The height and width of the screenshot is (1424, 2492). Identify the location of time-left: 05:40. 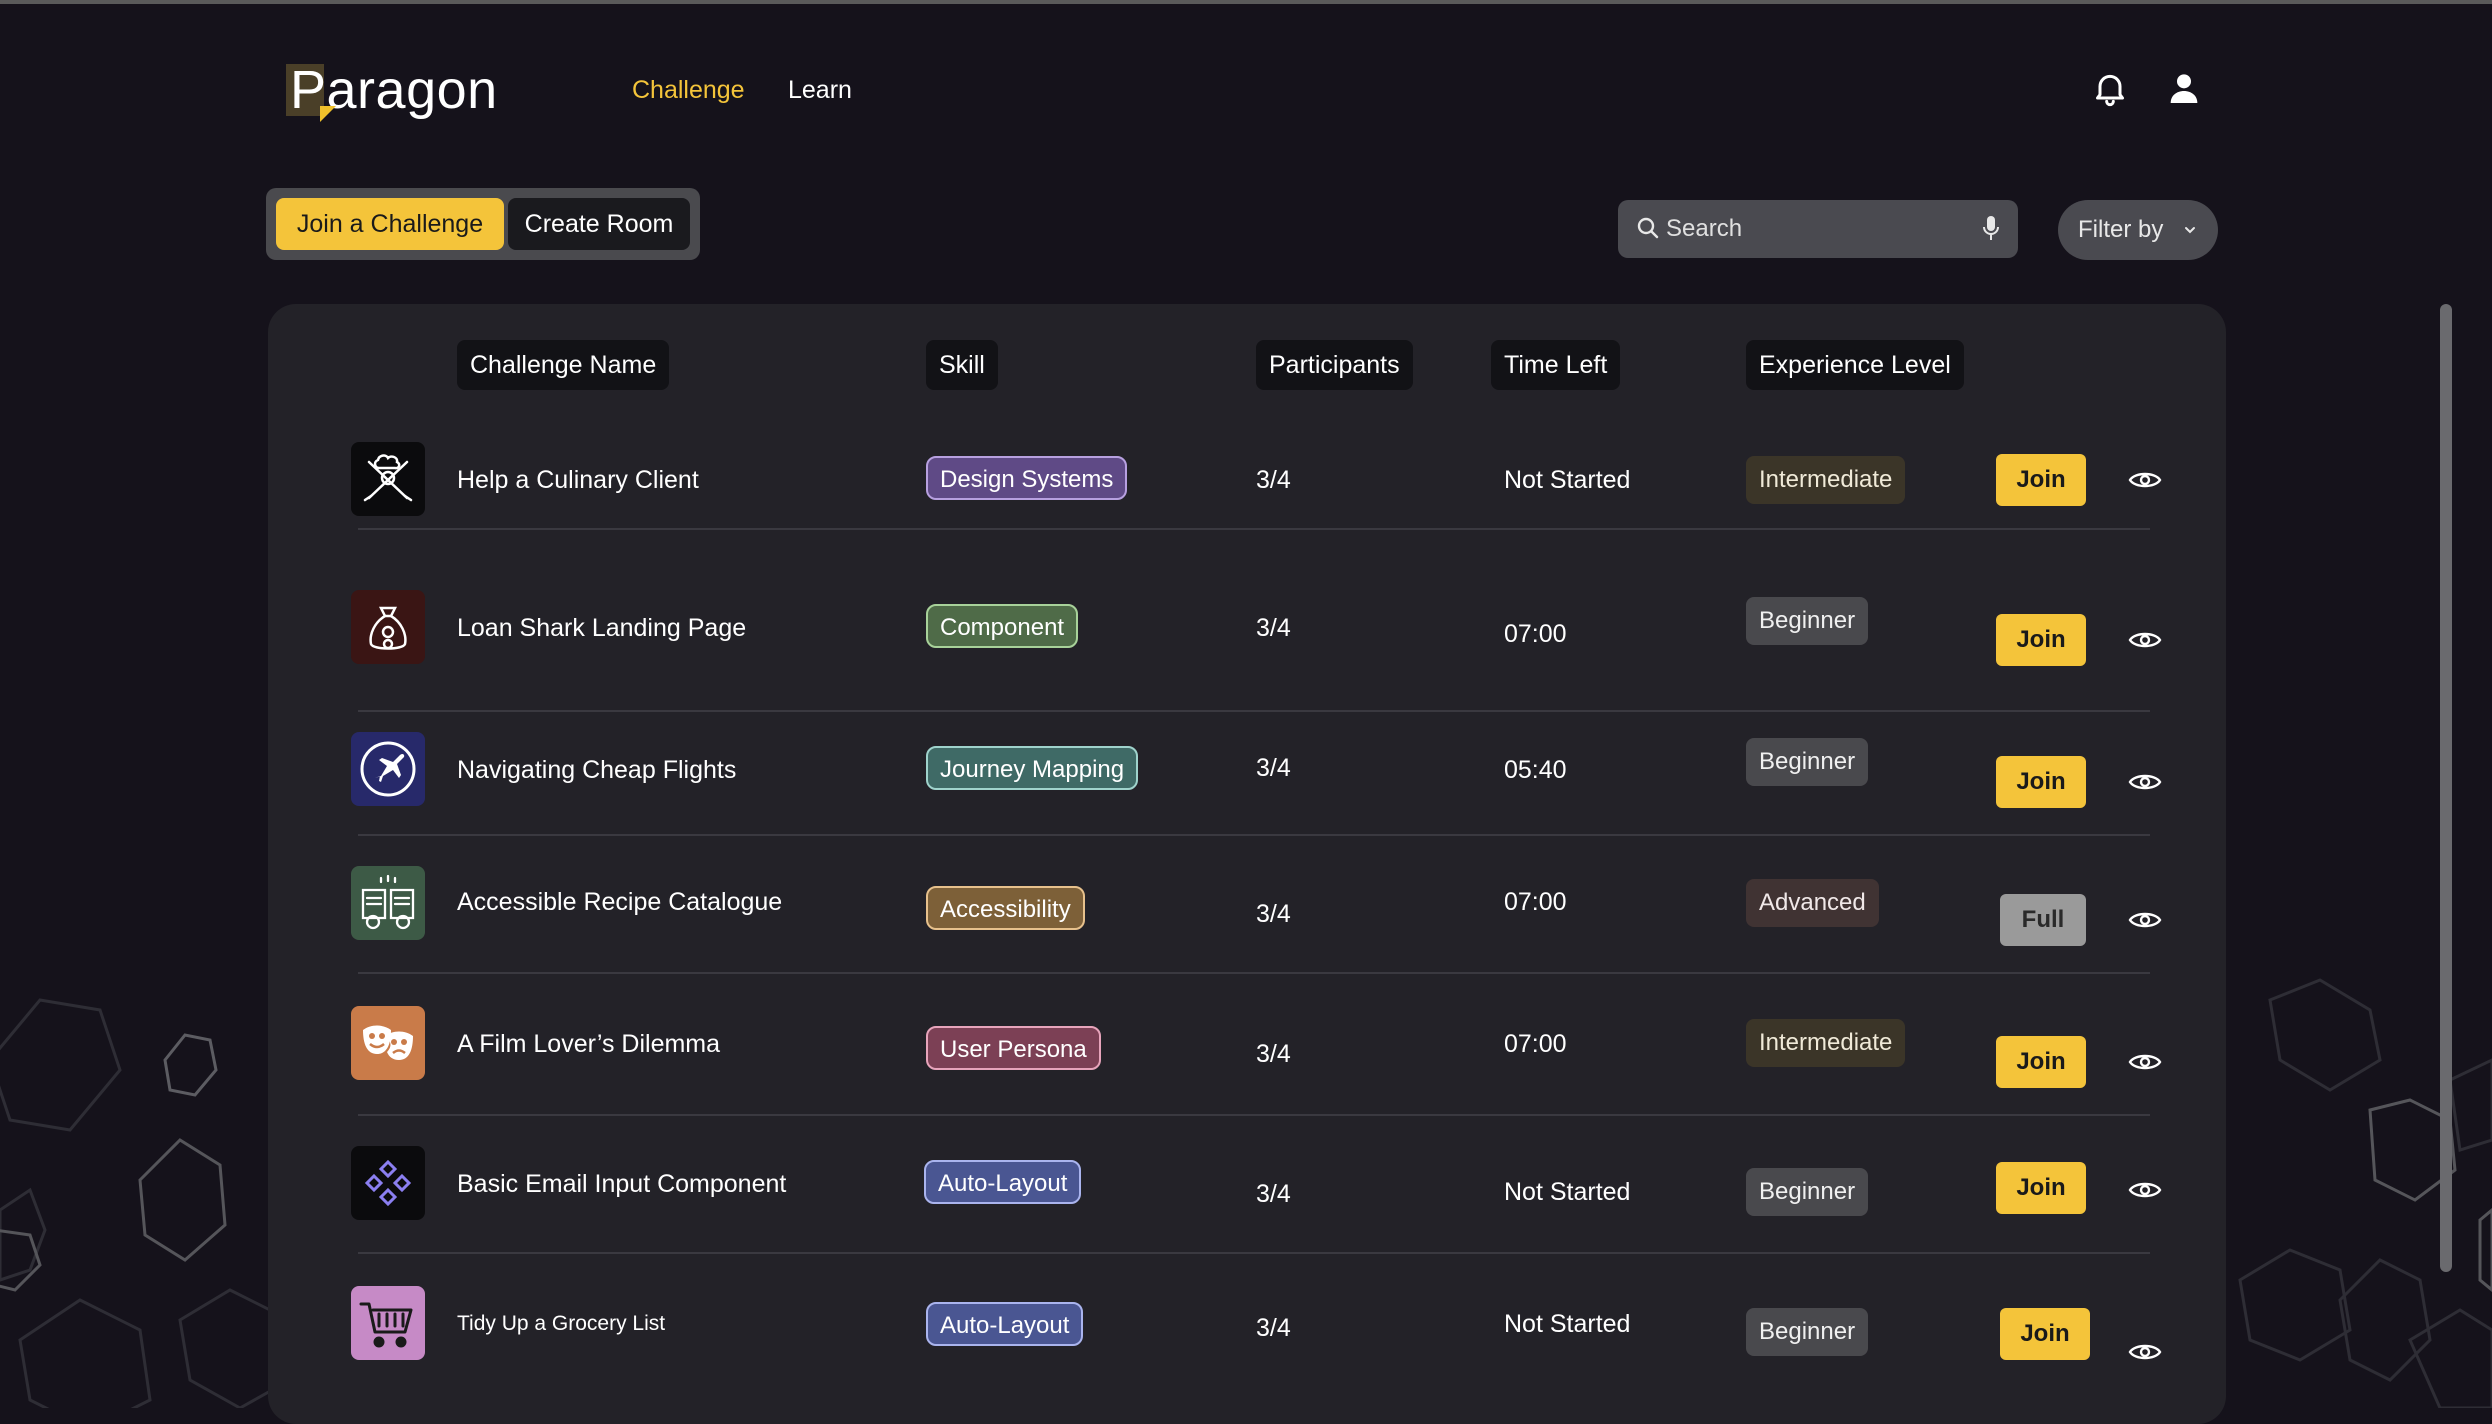
(1535, 770).